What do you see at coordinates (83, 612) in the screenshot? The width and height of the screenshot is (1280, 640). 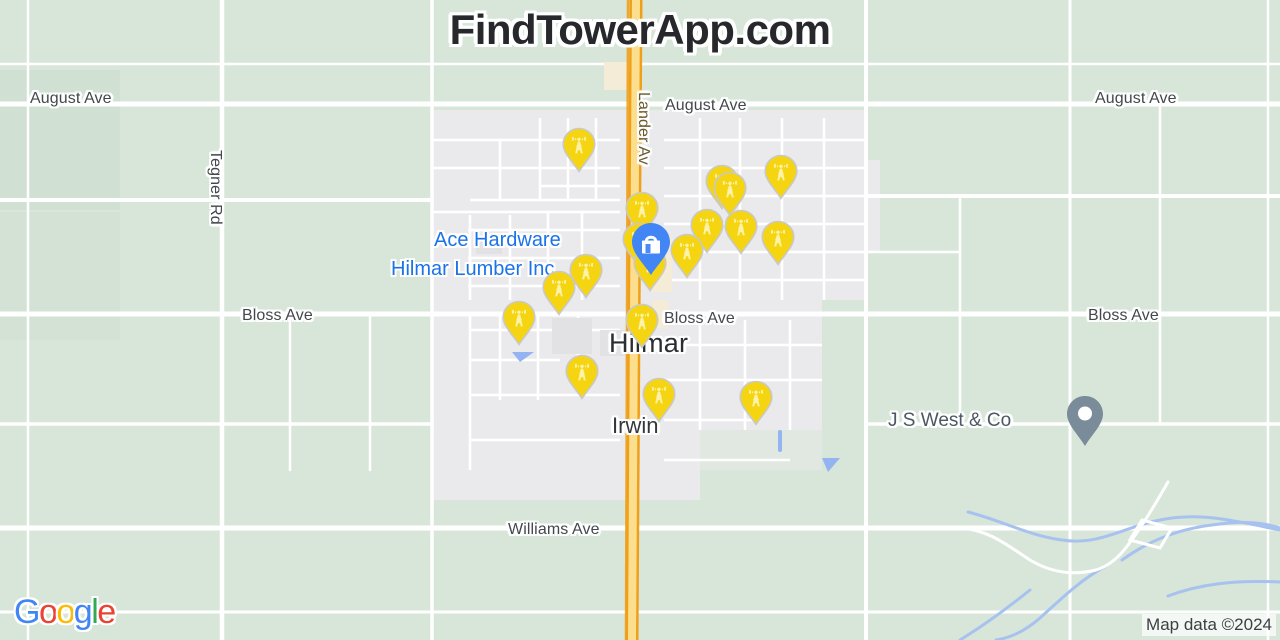 I see `google-logo-letter-g2: g` at bounding box center [83, 612].